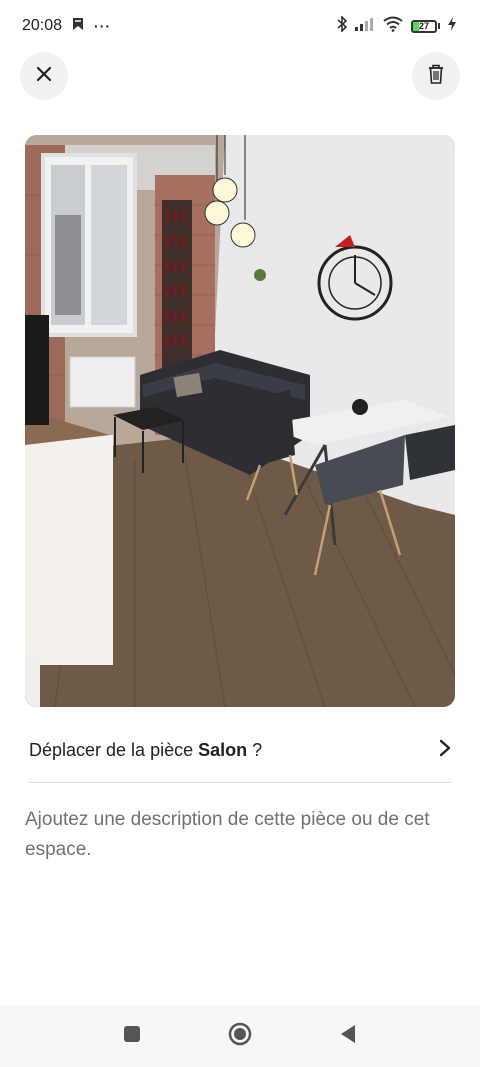  I want to click on move-prefix: Déplacer de la pièce, so click(114, 749).